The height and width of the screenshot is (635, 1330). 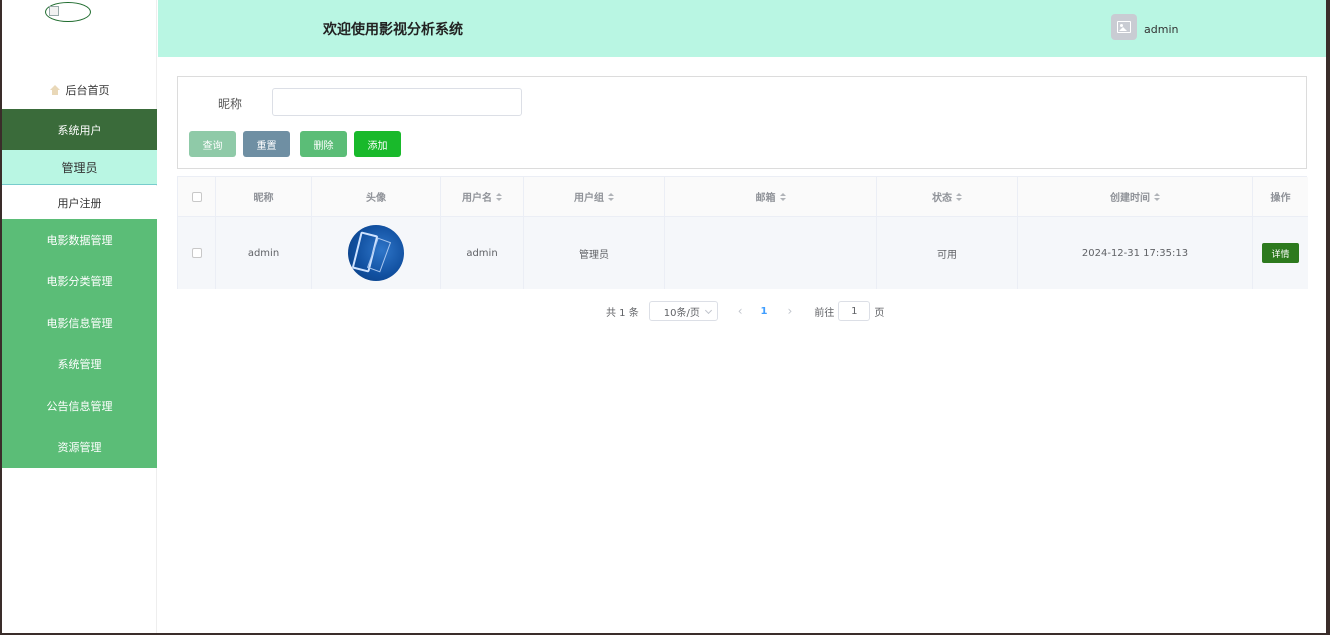 What do you see at coordinates (771, 253) in the screenshot?
I see `cell-email` at bounding box center [771, 253].